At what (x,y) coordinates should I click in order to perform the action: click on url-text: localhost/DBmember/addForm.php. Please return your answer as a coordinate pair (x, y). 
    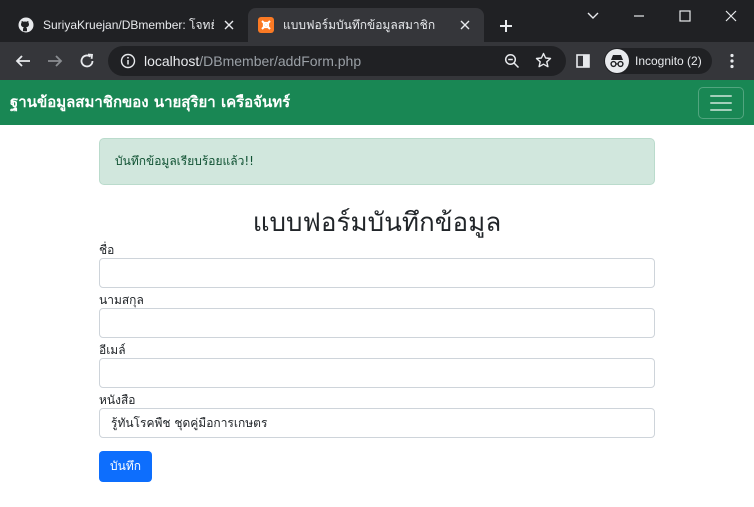
    Looking at the image, I should click on (252, 61).